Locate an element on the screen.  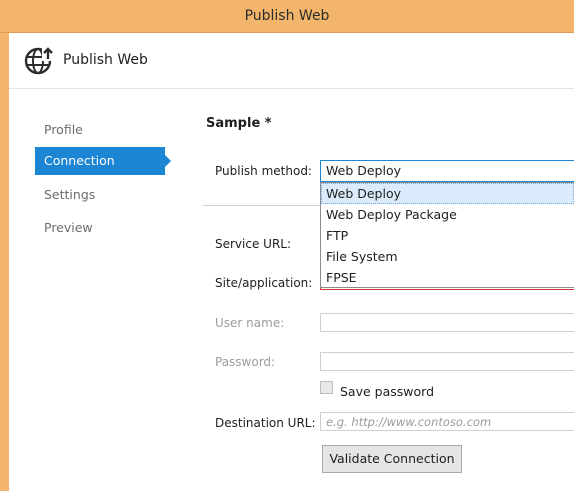
dialog-header: Publish Web is located at coordinates (291, 61).